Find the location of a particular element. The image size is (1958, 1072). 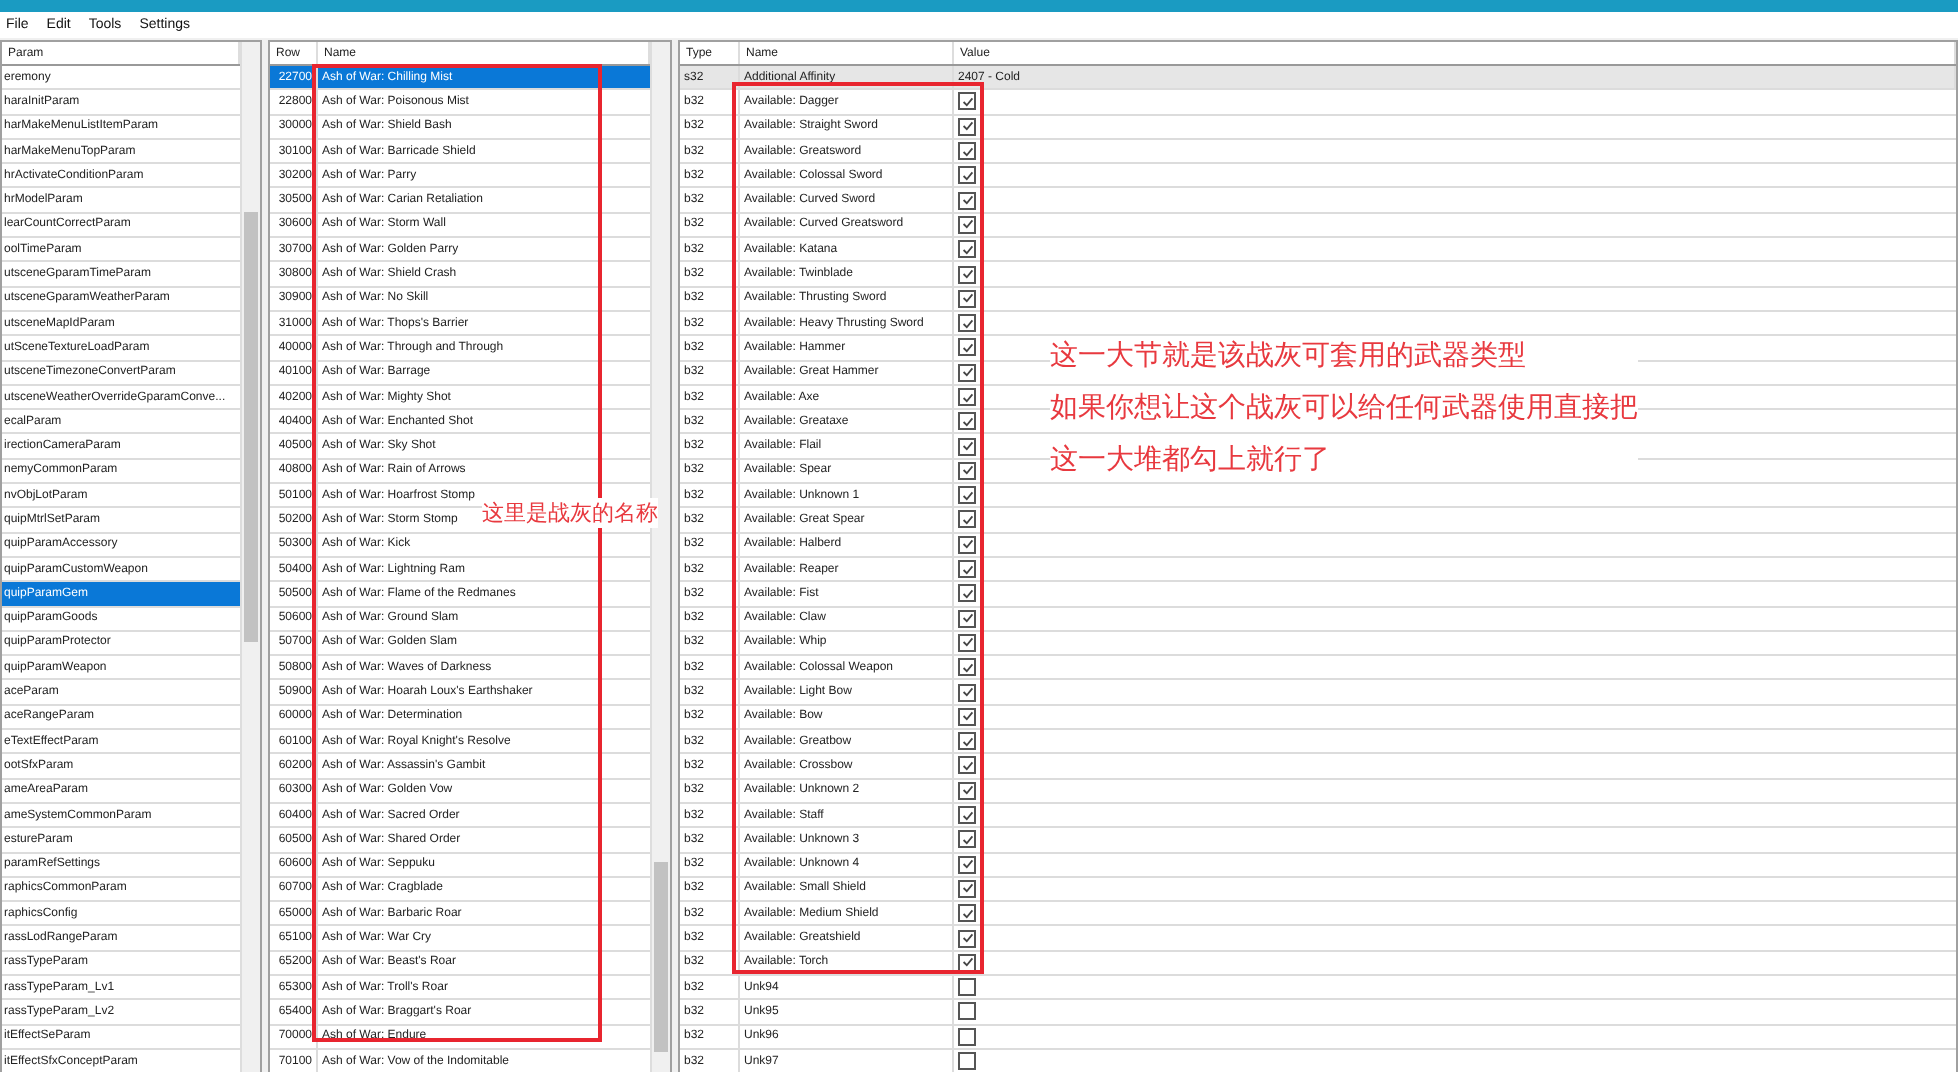

annotation-text: 如果你想让这个战灰可以给任何武器使用直接把 is located at coordinates (1344, 408).